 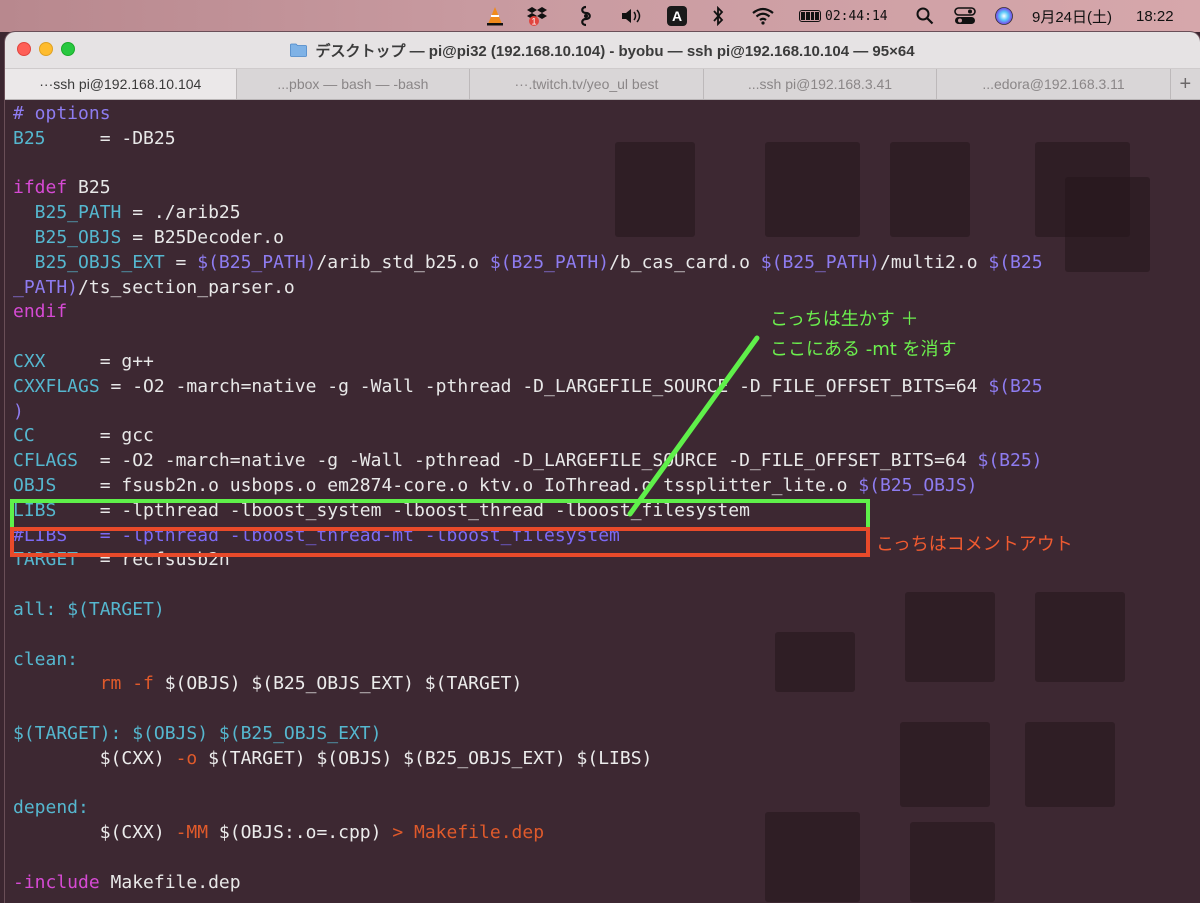 What do you see at coordinates (974, 544) in the screenshot?
I see `annotation-note-comment-out: こっちはコメントアウト` at bounding box center [974, 544].